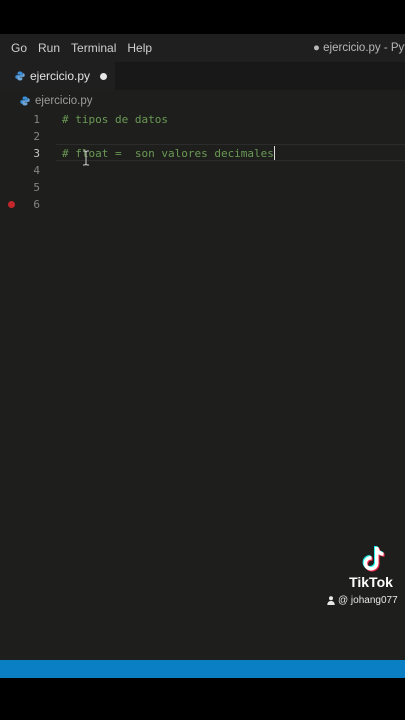  I want to click on top-letterbox, so click(202, 17).